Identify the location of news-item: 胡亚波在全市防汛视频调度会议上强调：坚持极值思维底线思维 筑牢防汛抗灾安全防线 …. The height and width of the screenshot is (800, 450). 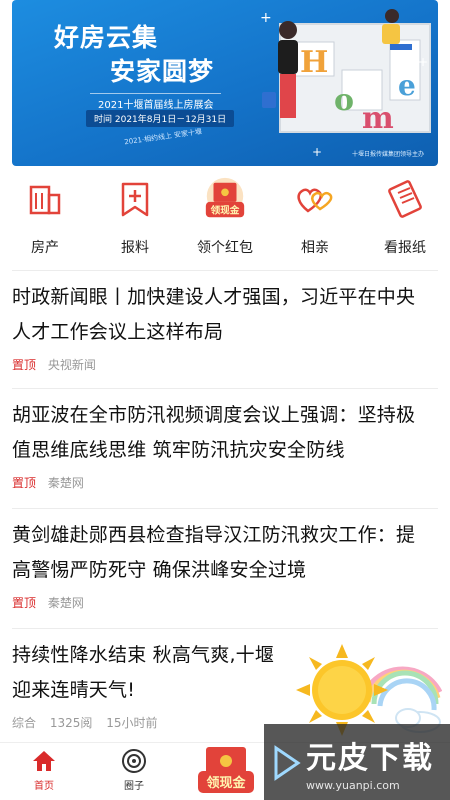
(222, 444).